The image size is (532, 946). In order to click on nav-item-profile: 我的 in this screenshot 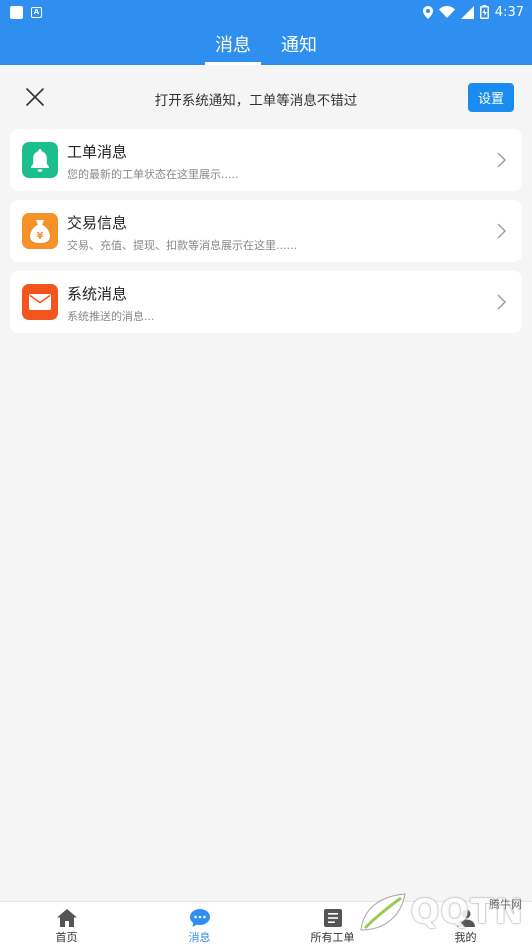, I will do `click(465, 924)`.